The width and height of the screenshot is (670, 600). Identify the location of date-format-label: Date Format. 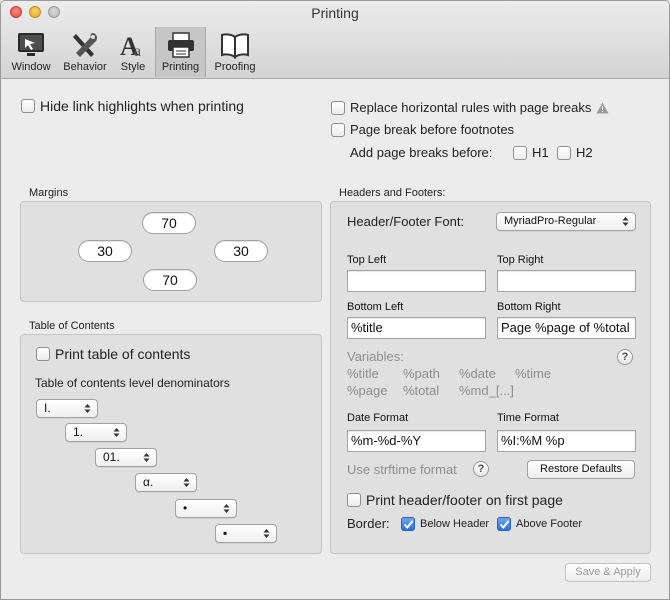
(378, 418).